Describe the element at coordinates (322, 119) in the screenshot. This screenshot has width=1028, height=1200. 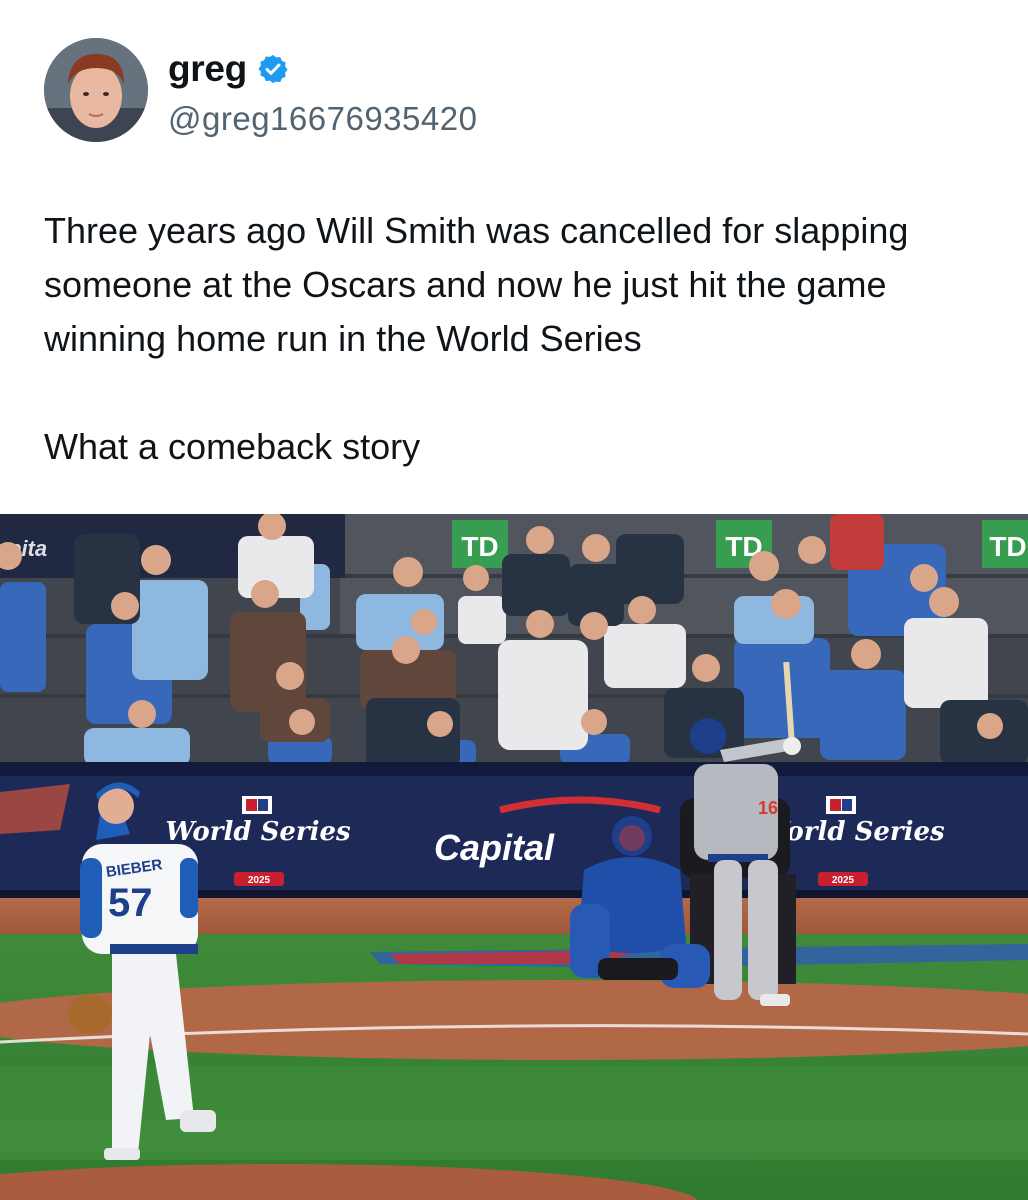
I see `handle: @greg16676935420` at that location.